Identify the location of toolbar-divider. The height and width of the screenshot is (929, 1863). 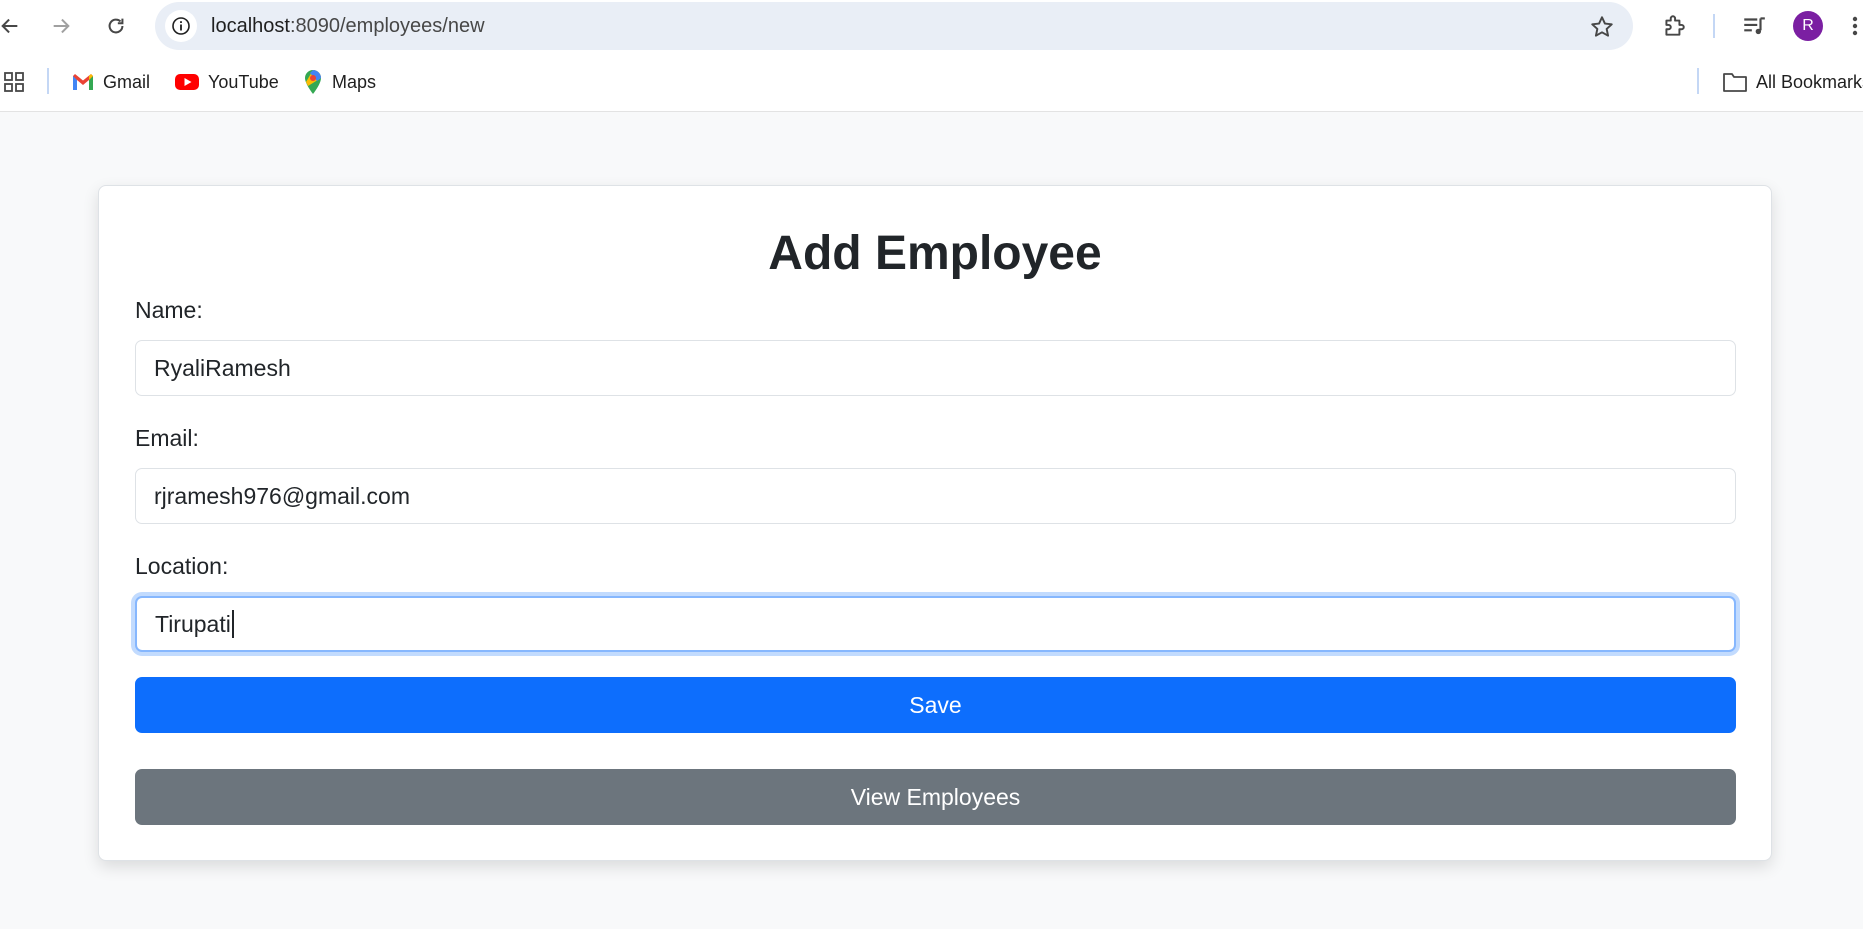
(1714, 26).